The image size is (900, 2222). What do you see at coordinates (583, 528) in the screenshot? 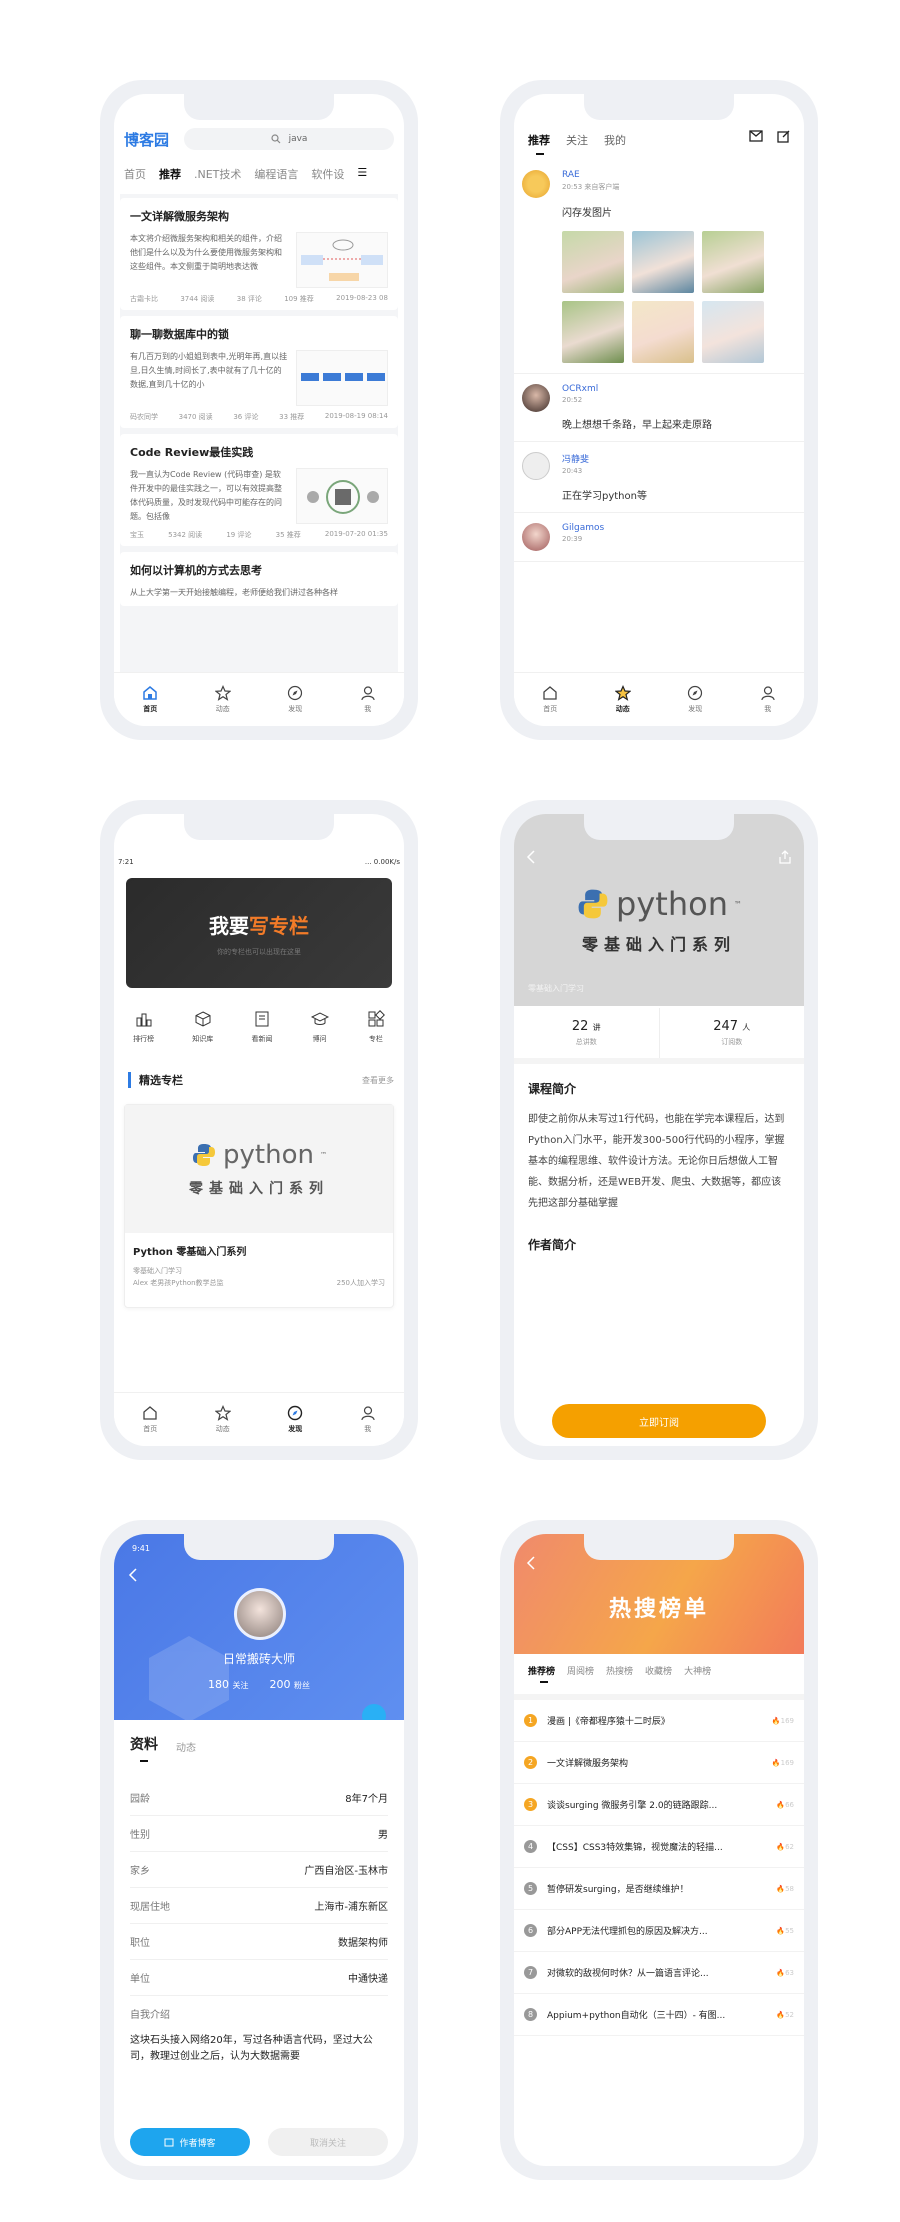
I see `post-author: Gilgamos` at bounding box center [583, 528].